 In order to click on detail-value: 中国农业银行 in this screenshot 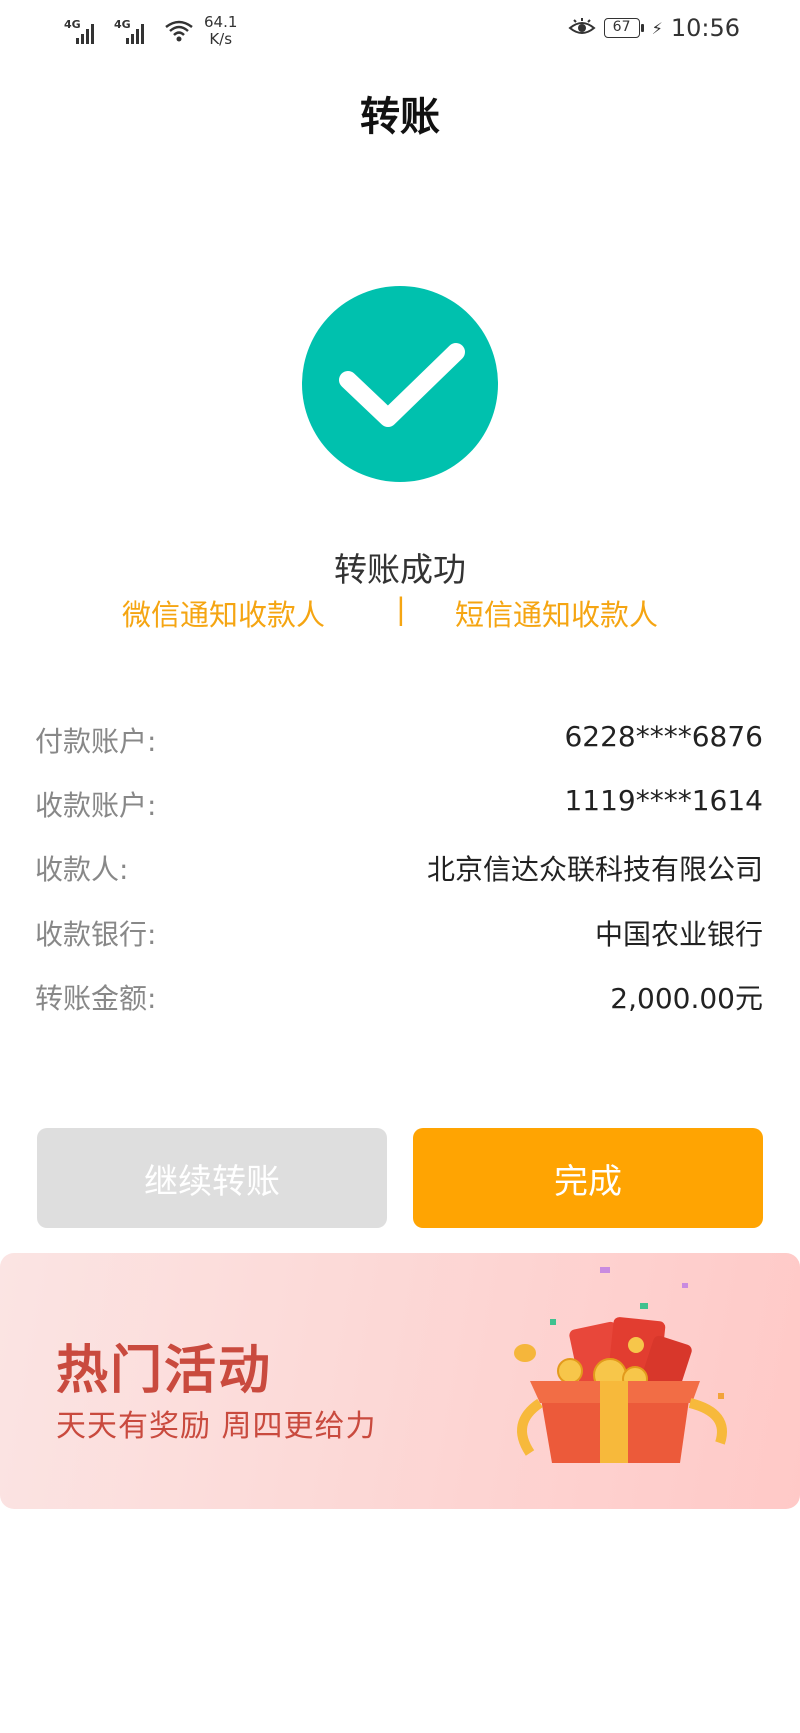, I will do `click(678, 934)`.